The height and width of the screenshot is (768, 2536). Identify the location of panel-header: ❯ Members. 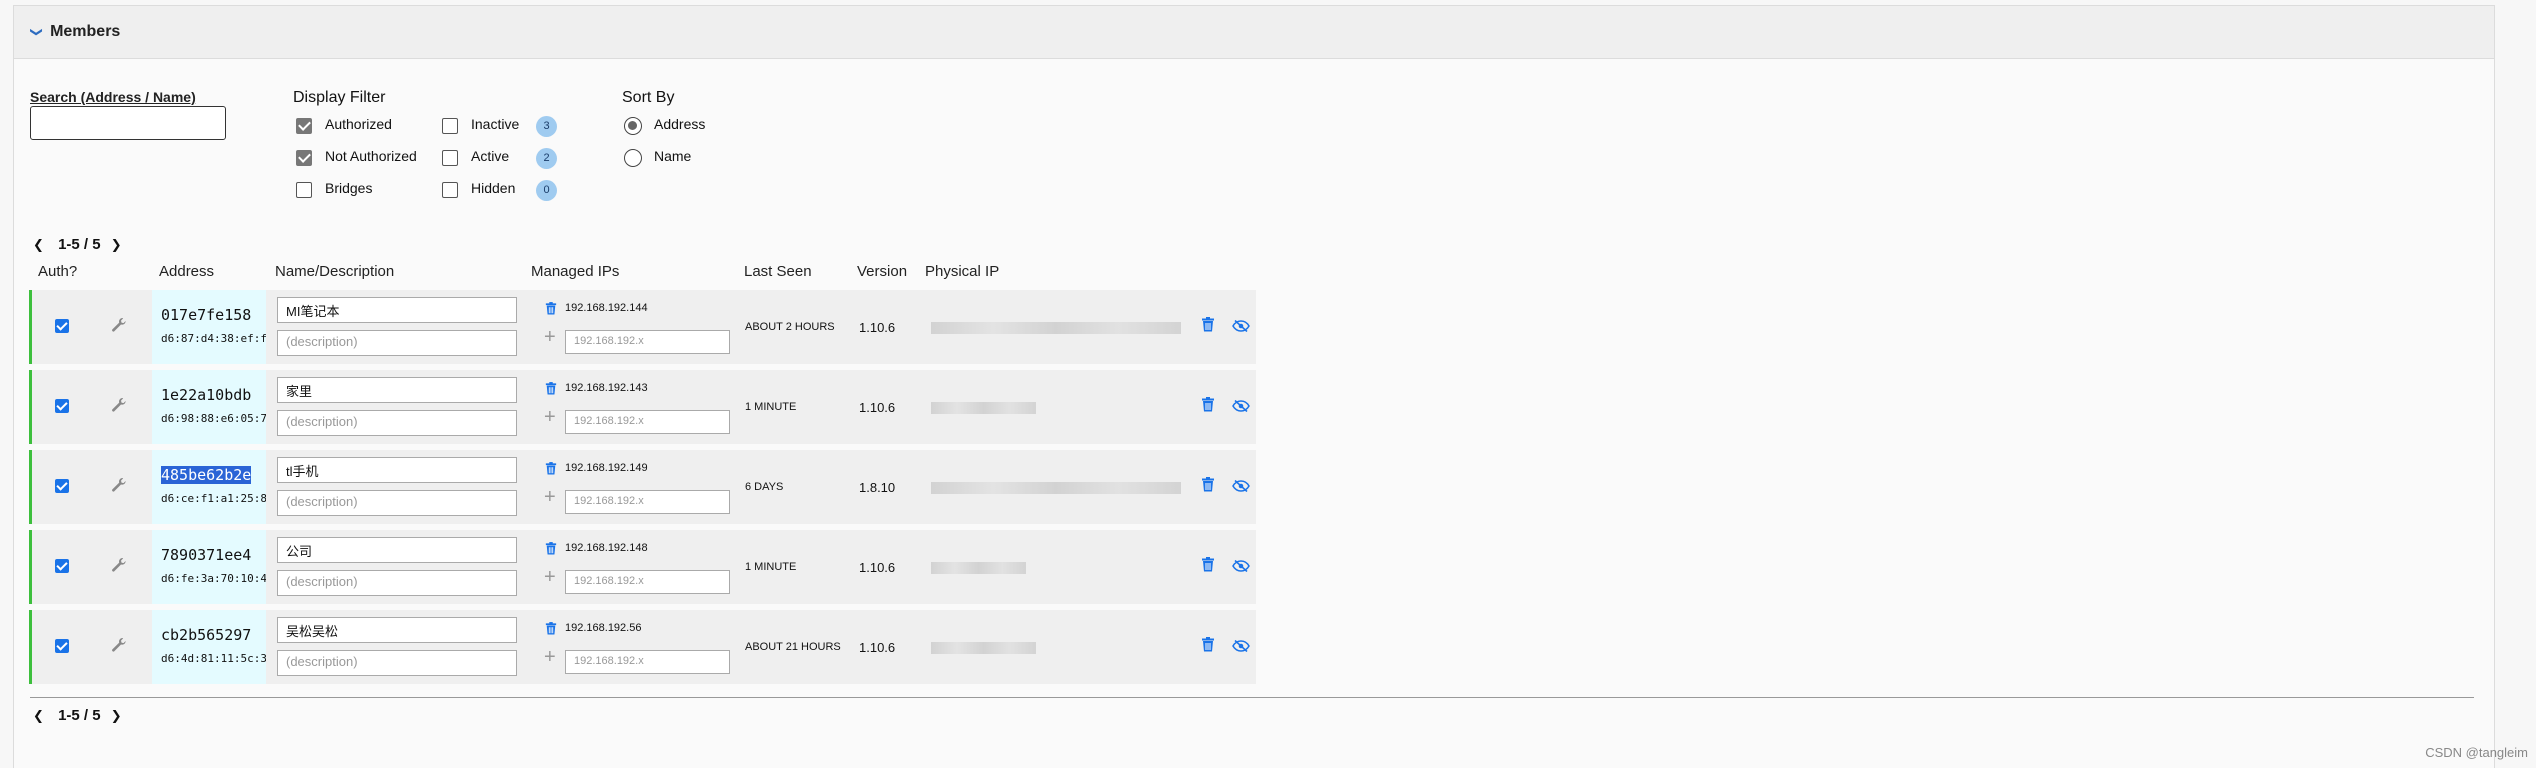
(1254, 32).